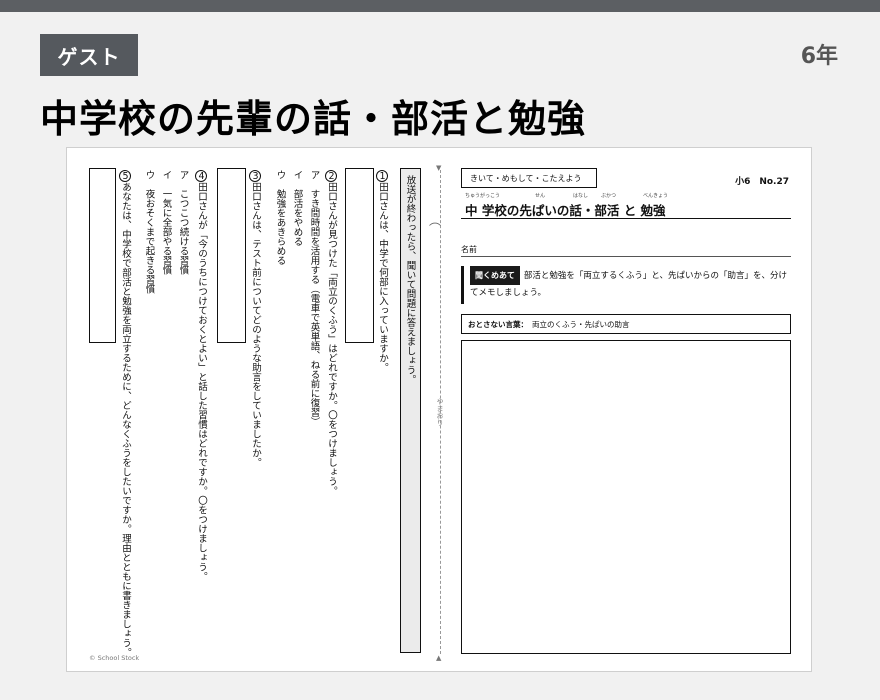  Describe the element at coordinates (439, 168) in the screenshot. I see `fold-arrow-top-icon: ▼` at that location.